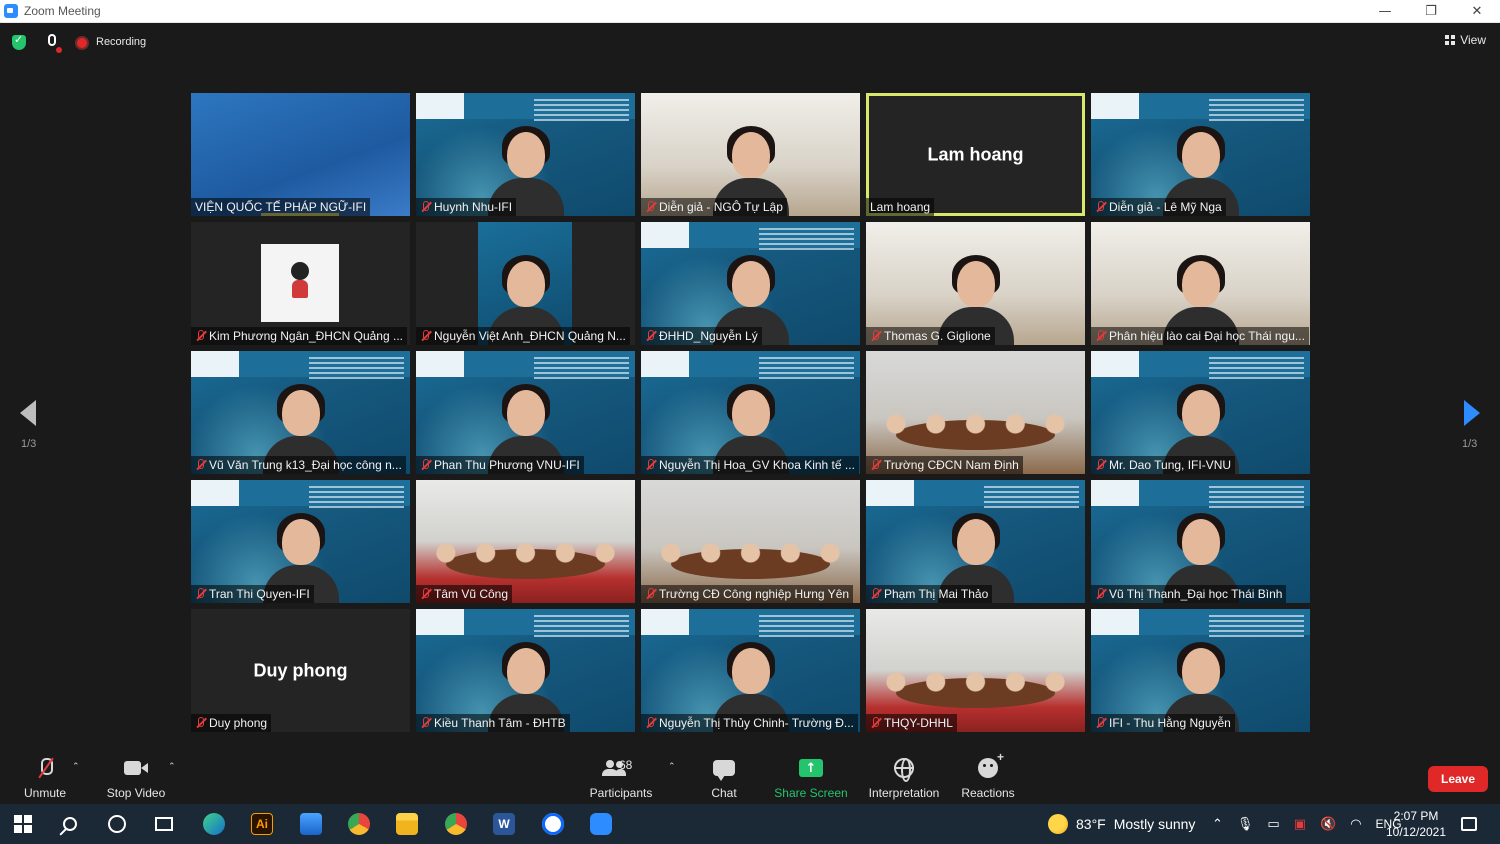 Image resolution: width=1500 pixels, height=844 pixels. I want to click on participant-video-tile: Lam hoang Lam hoang, so click(975, 154).